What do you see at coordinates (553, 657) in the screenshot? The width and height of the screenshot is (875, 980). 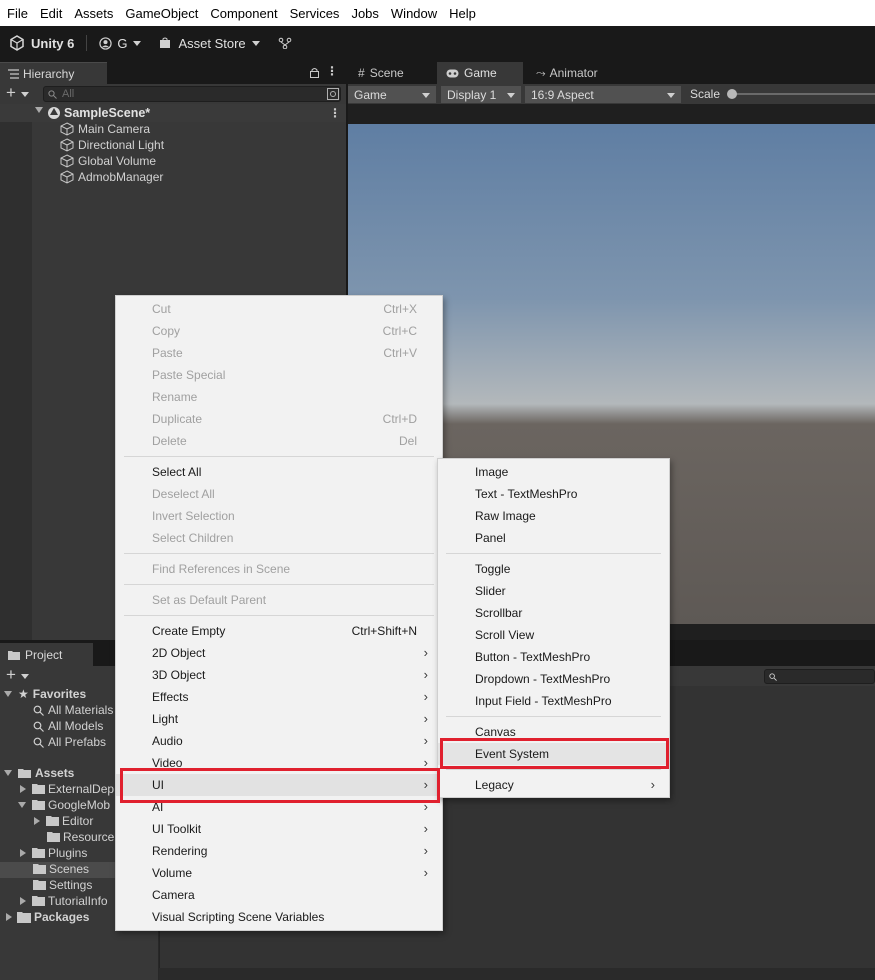 I see `submenu-item-button-tmp: Button - TextMeshPro` at bounding box center [553, 657].